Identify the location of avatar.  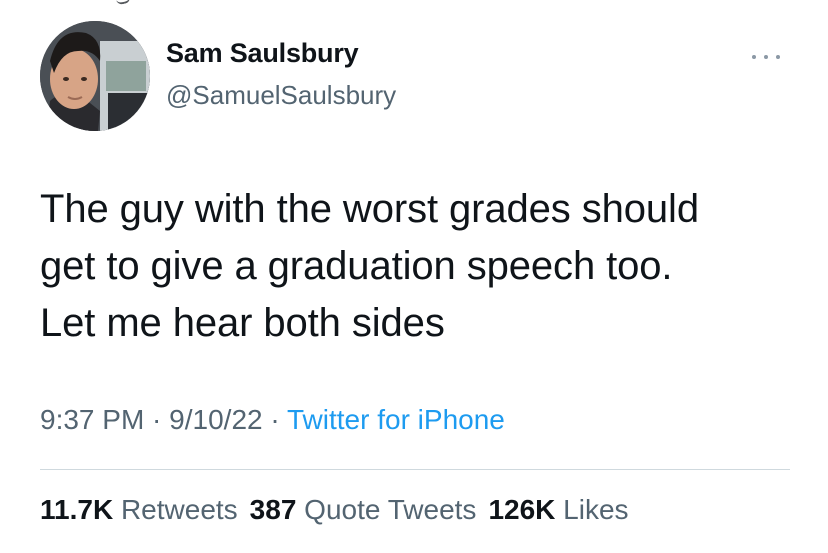
(95, 76).